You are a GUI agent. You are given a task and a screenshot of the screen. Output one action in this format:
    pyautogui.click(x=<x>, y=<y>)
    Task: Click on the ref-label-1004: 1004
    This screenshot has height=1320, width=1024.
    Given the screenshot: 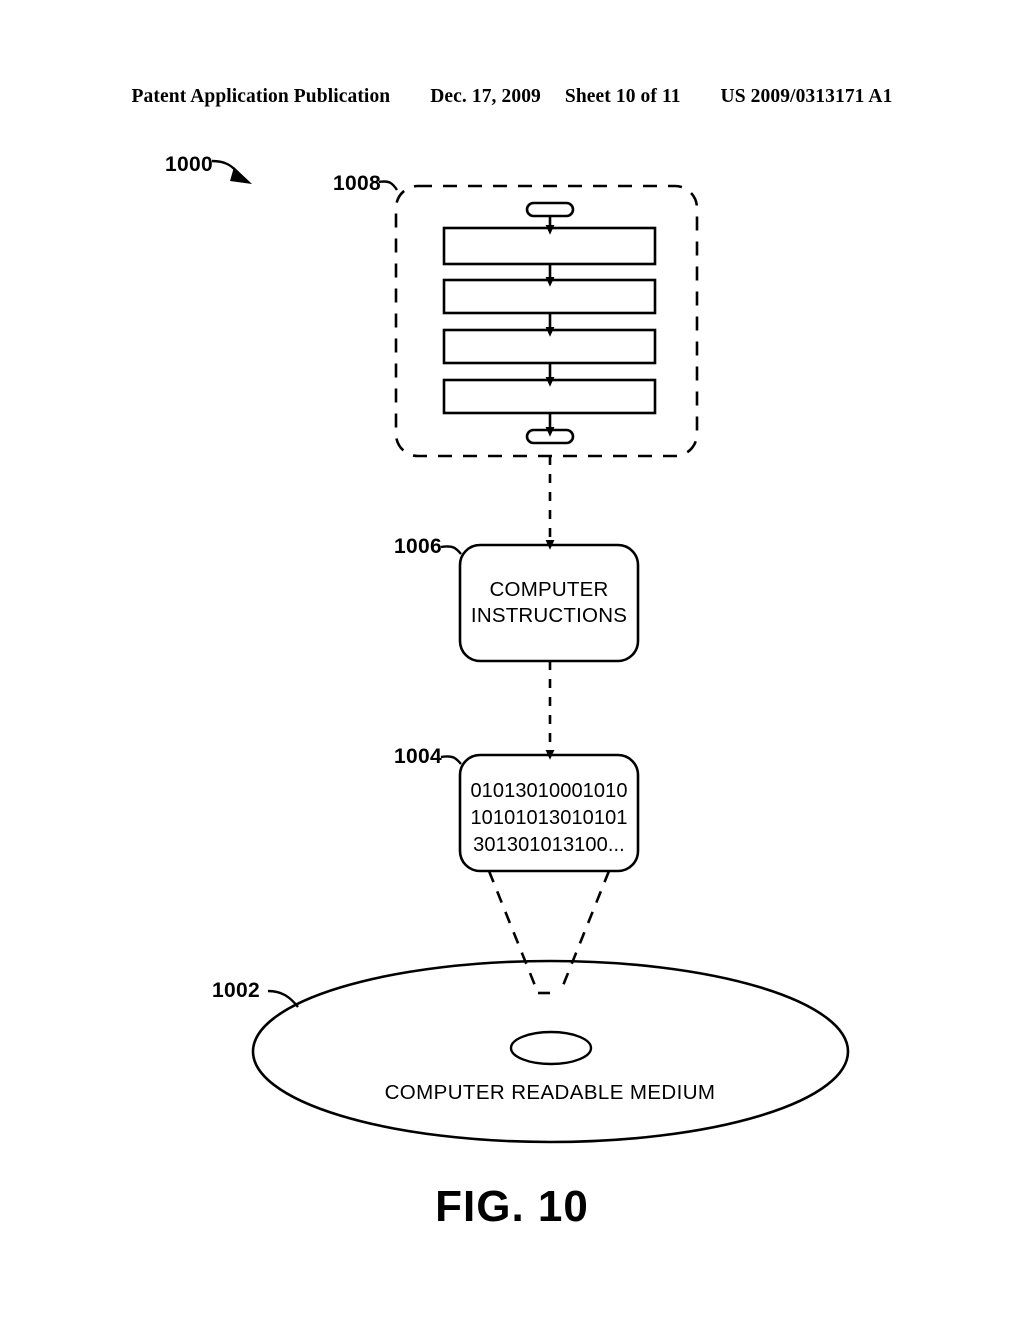 What is the action you would take?
    pyautogui.click(x=418, y=756)
    